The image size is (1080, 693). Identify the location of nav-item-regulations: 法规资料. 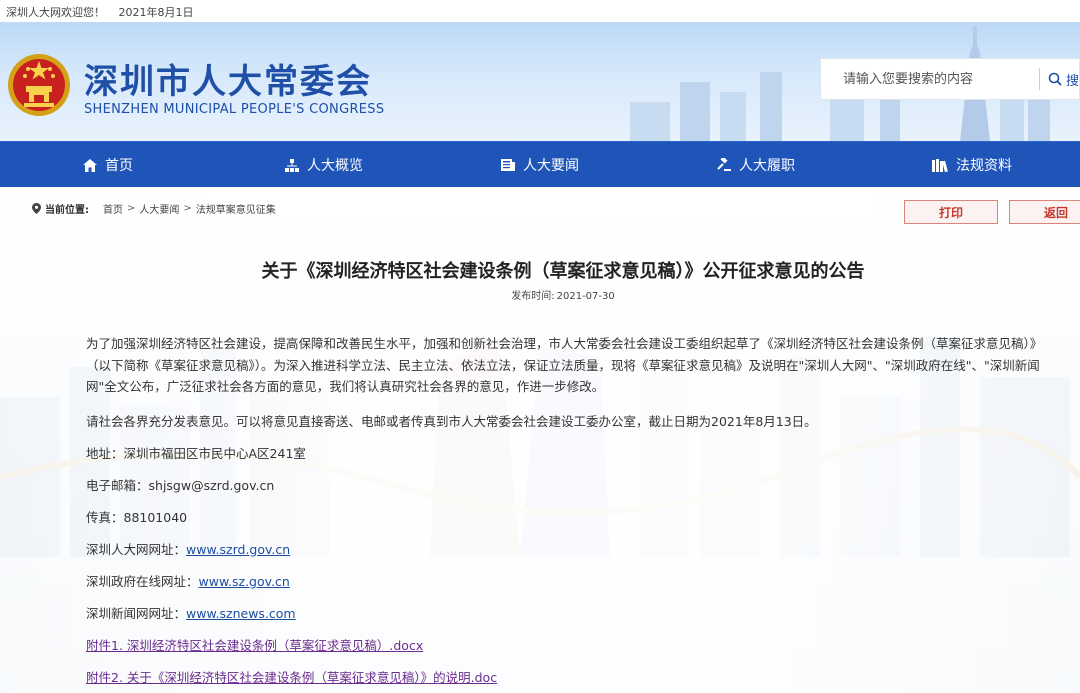
(972, 165).